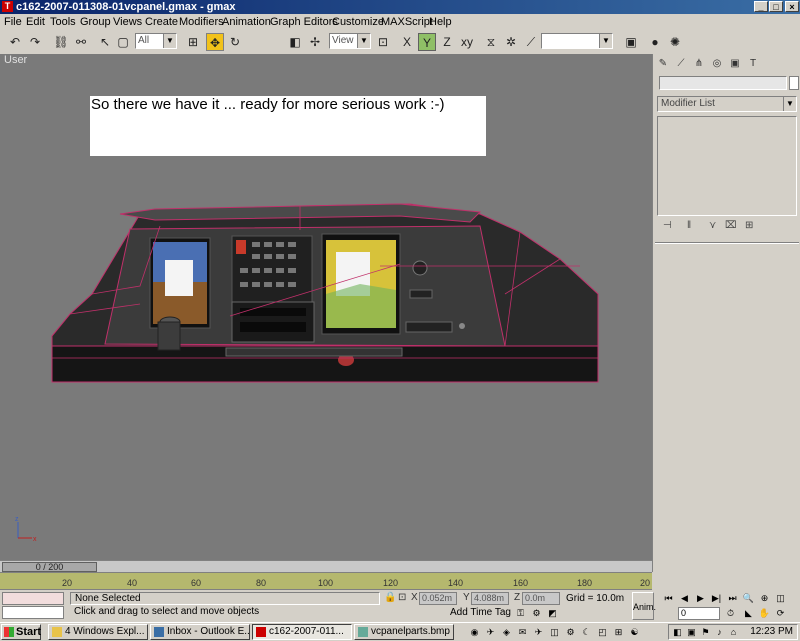 This screenshot has width=800, height=641. I want to click on animate-button: Anim., so click(644, 606).